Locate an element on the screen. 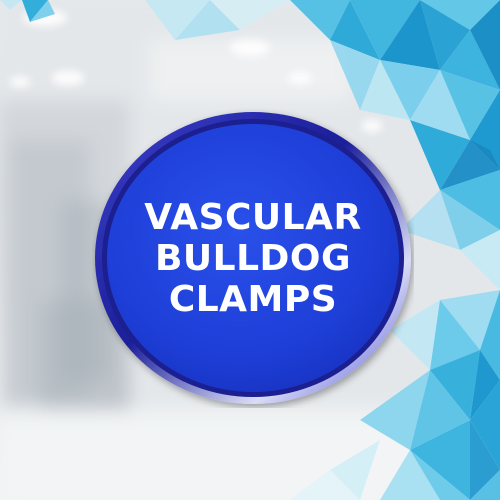 This screenshot has width=500, height=500. badge-title-line-1: VASCULAR is located at coordinates (253, 217).